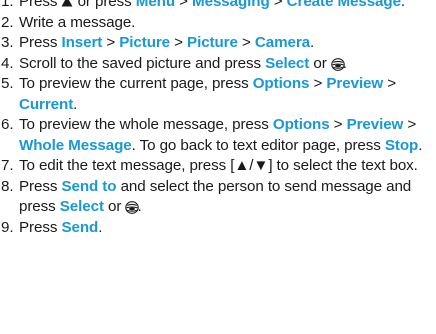 Image resolution: width=436 pixels, height=334 pixels. Describe the element at coordinates (7, 42) in the screenshot. I see `step-number: 3.` at that location.